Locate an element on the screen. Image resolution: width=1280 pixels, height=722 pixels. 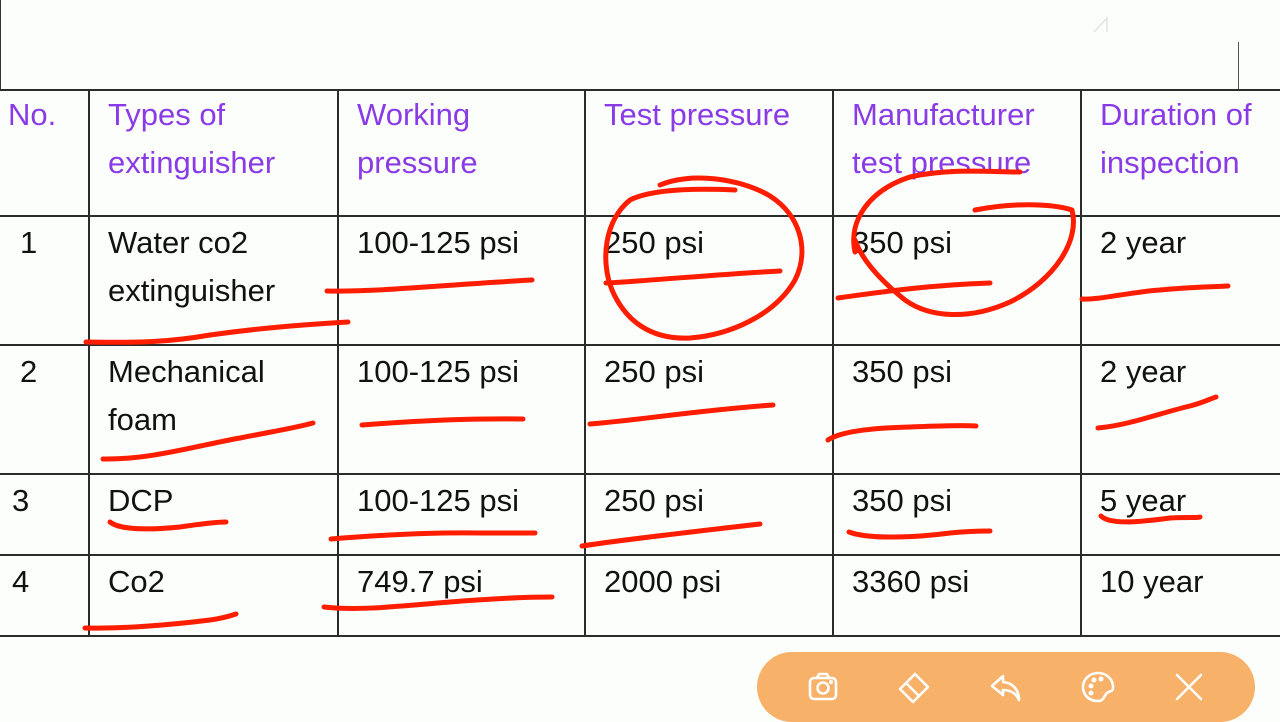
screenshot-button is located at coordinates (823, 687).